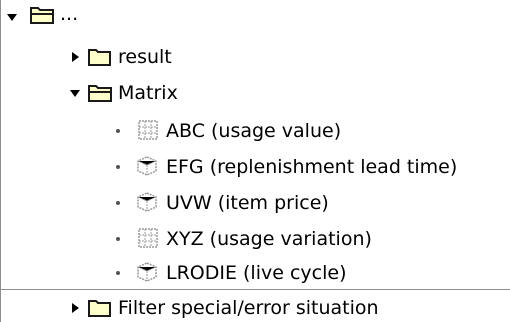 The height and width of the screenshot is (322, 510). What do you see at coordinates (248, 308) in the screenshot?
I see `tree-node-filter-label: Filter special/error situation` at bounding box center [248, 308].